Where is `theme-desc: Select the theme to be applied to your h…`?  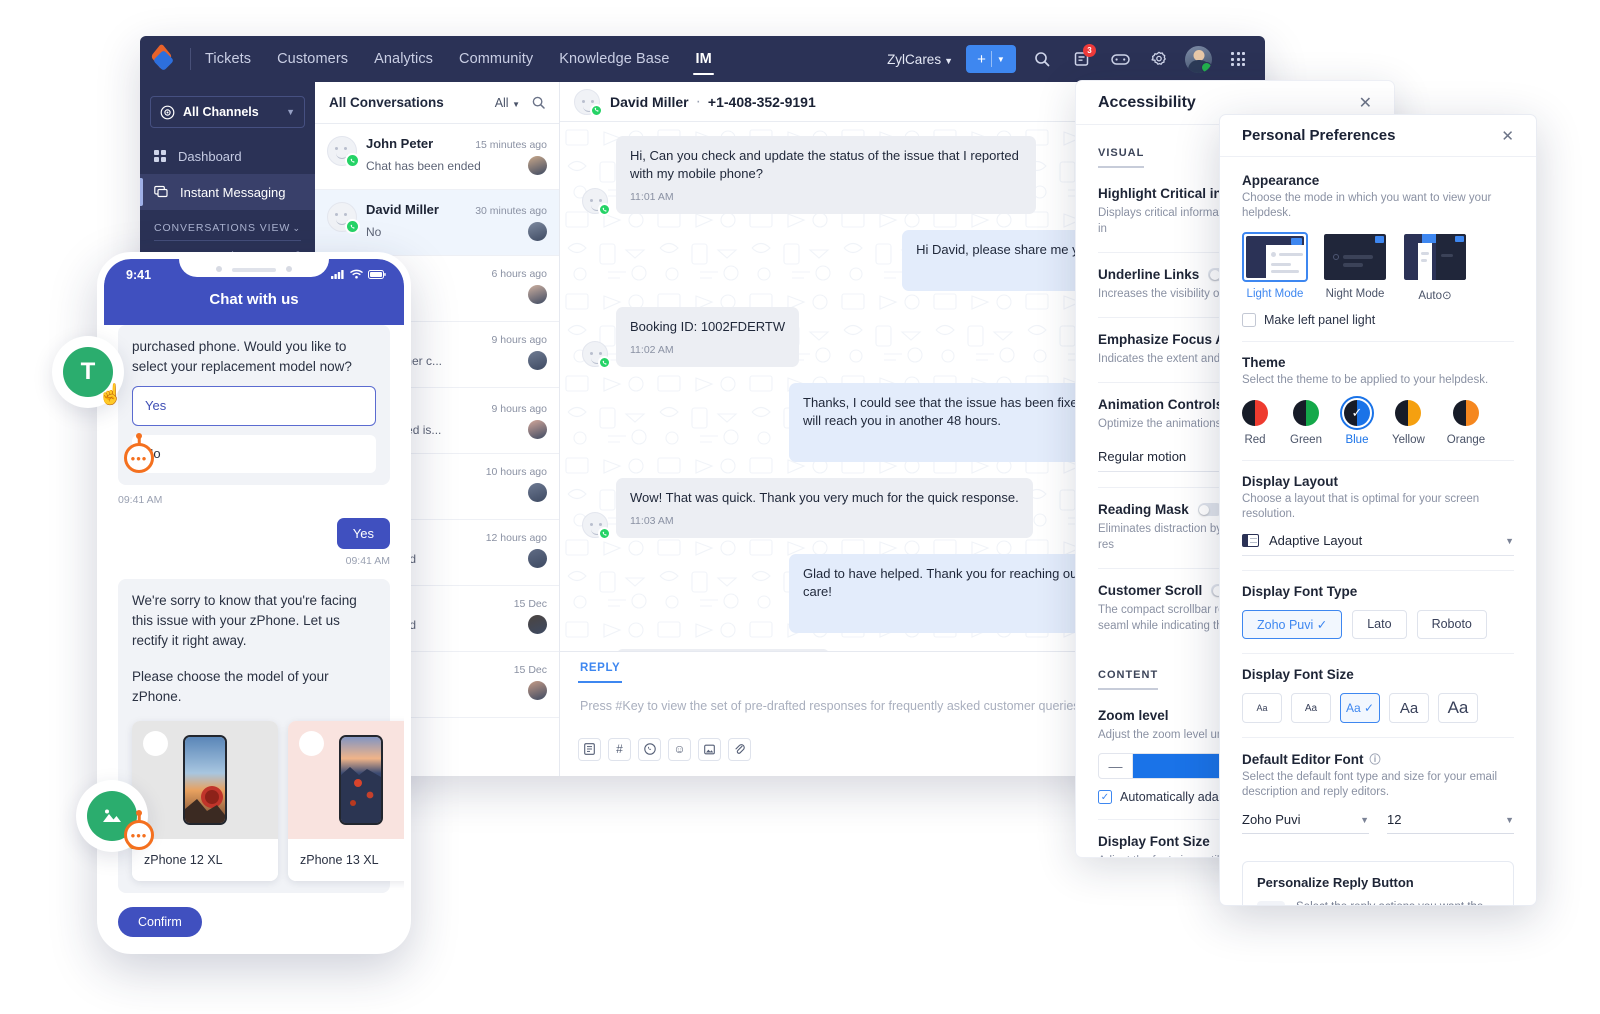
theme-desc: Select the theme to be applied to your h… is located at coordinates (1365, 380).